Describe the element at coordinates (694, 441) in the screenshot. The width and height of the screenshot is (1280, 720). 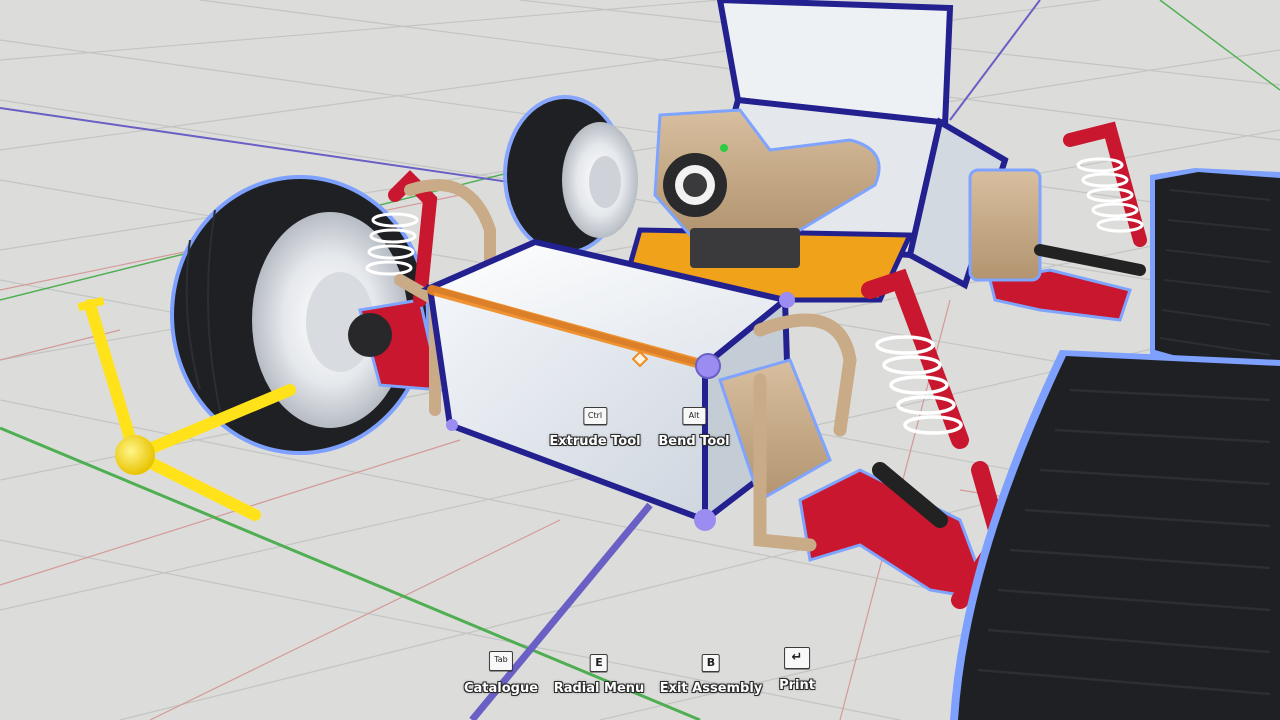
I see `bend-tool-label: Bend Tool` at that location.